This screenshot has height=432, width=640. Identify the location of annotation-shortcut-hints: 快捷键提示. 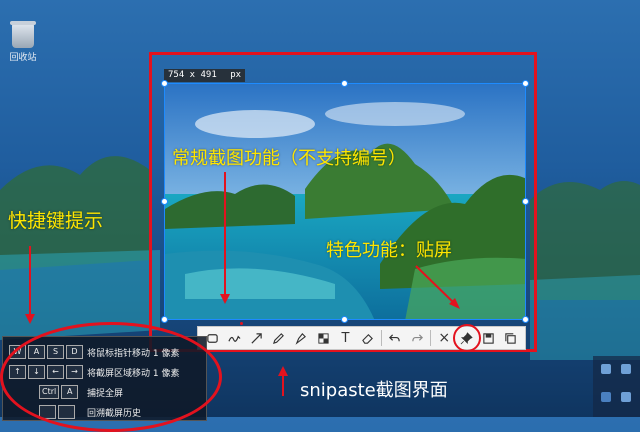
(56, 221).